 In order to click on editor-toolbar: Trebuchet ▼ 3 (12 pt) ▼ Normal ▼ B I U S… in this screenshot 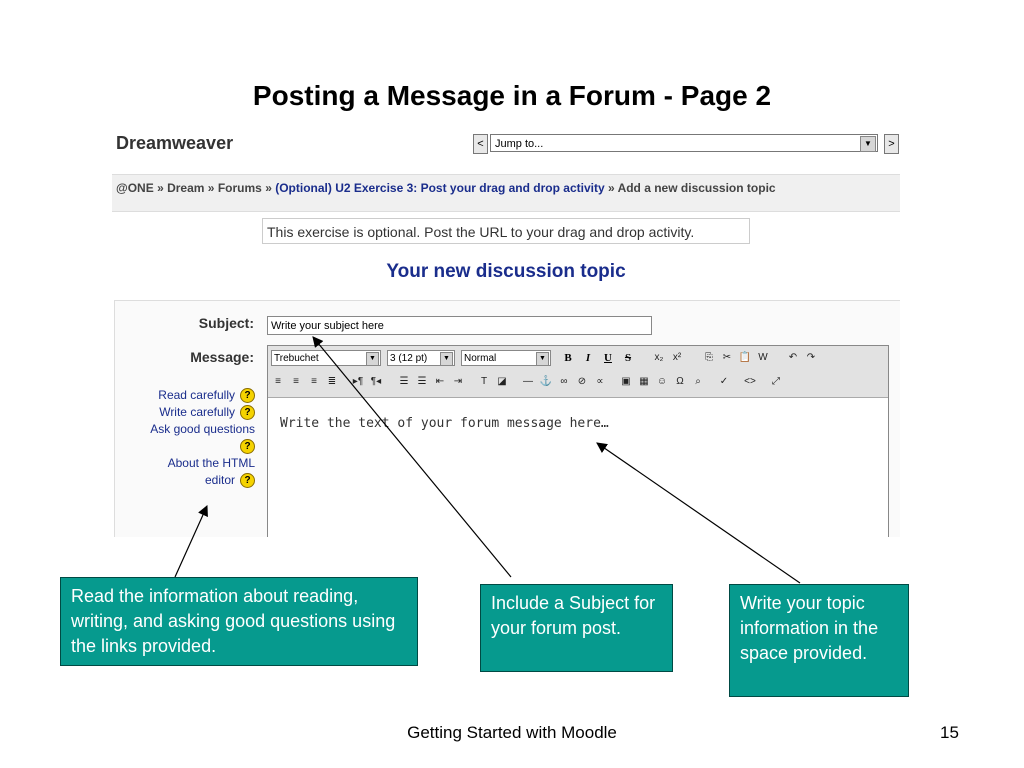, I will do `click(578, 372)`.